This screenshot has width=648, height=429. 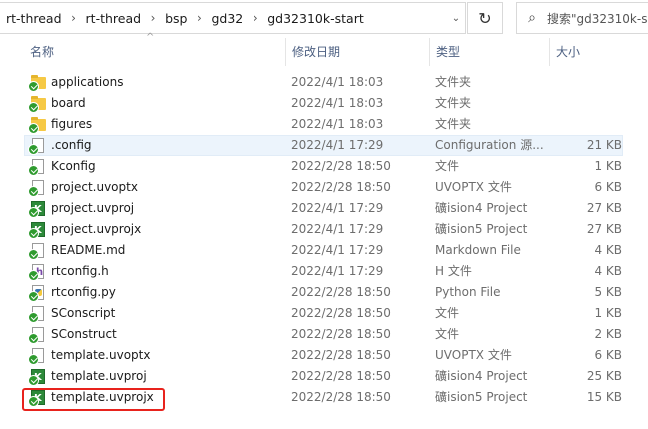 I want to click on file-row: board 2022/4/1 18:03 文件夹, so click(x=324, y=103).